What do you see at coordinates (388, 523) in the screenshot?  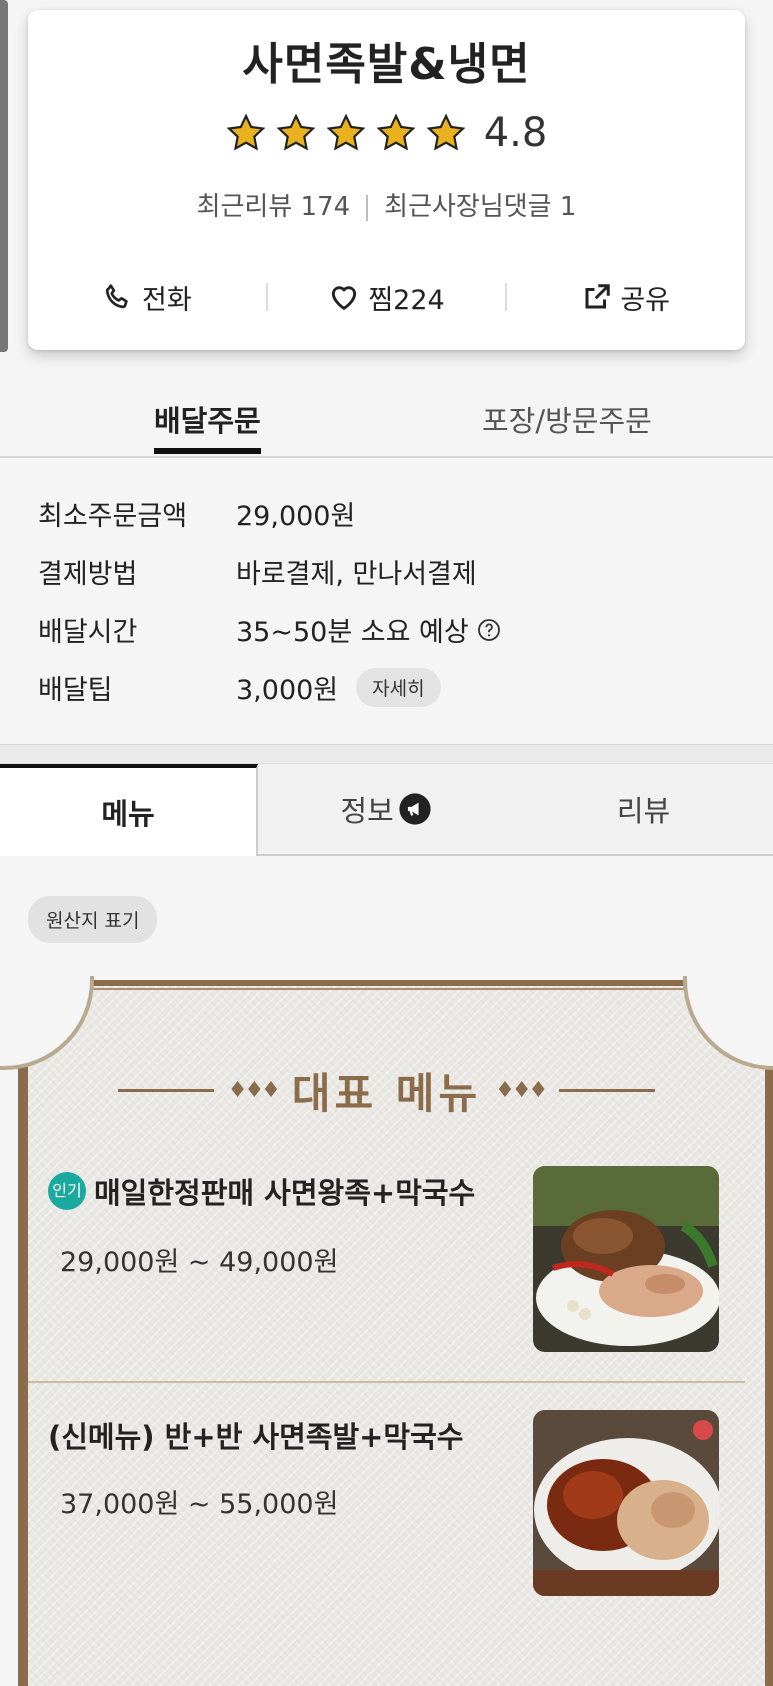 I see `min-order-row: 최소주문금액 29,000원` at bounding box center [388, 523].